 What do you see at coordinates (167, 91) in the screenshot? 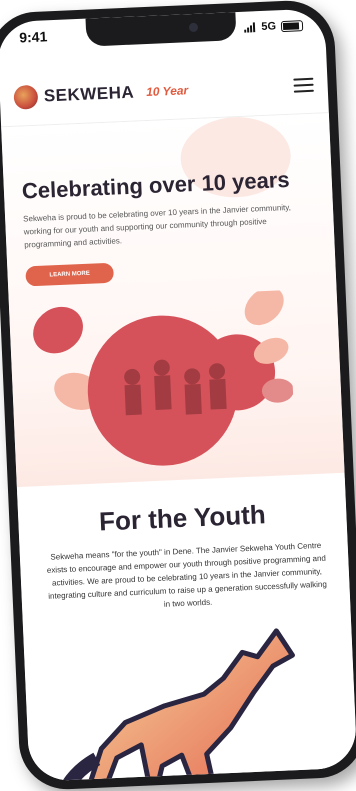
I see `year-badge: 10 Year` at bounding box center [167, 91].